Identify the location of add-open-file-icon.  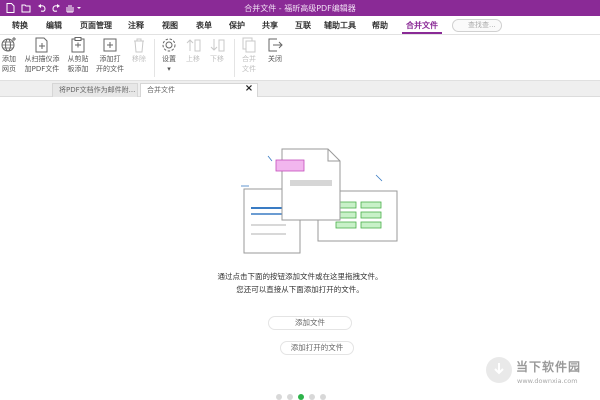
(110, 45).